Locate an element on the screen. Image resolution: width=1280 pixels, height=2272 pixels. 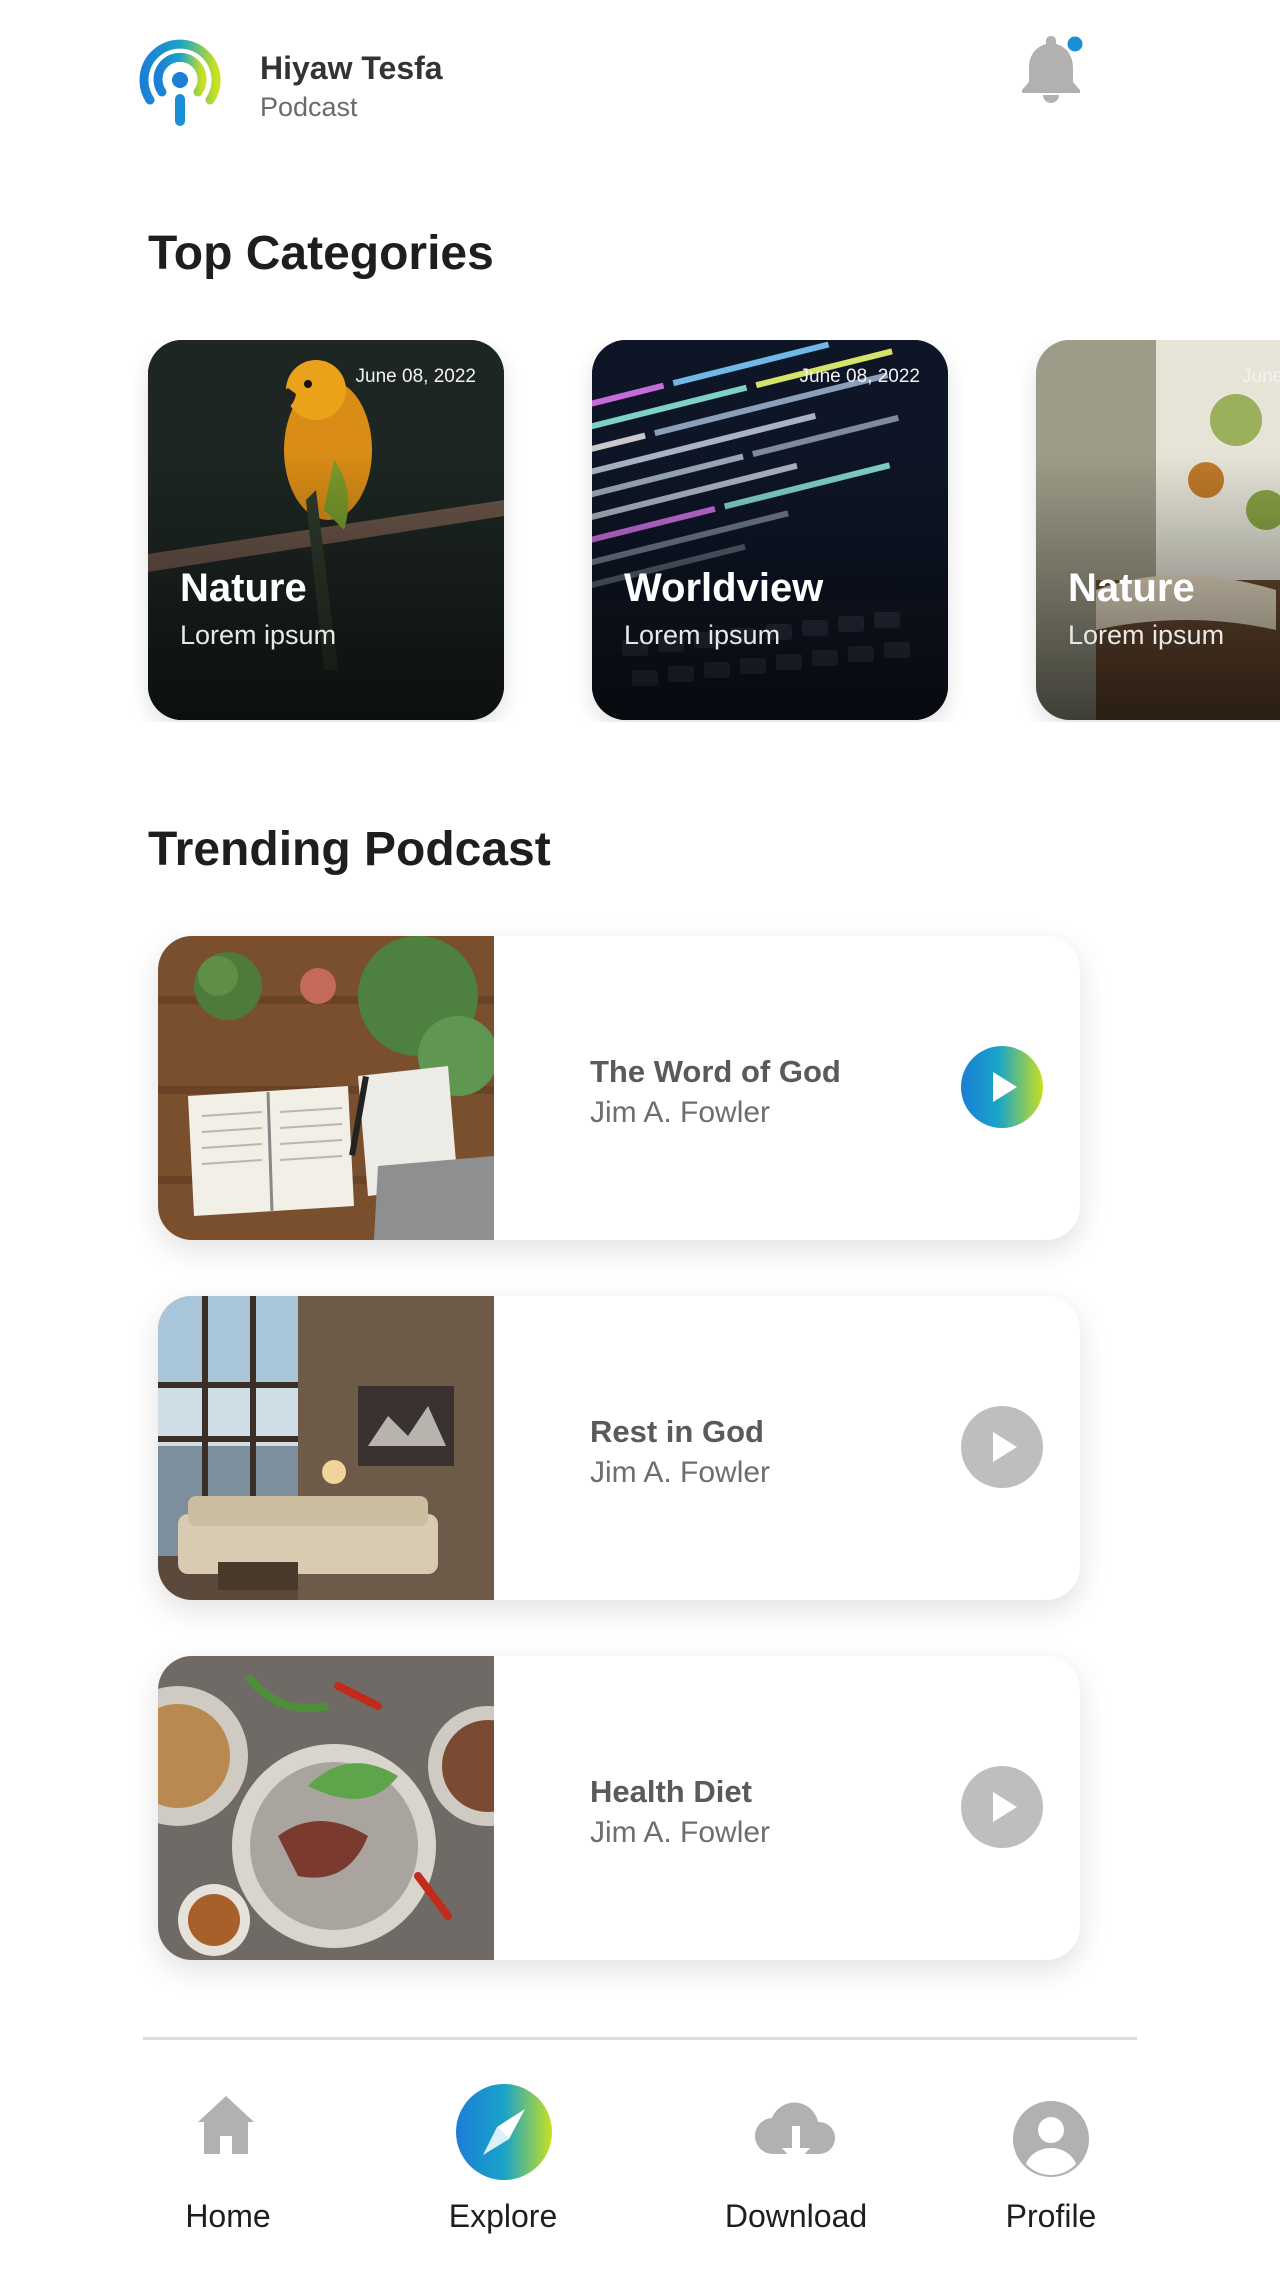
home-icon is located at coordinates (226, 2125).